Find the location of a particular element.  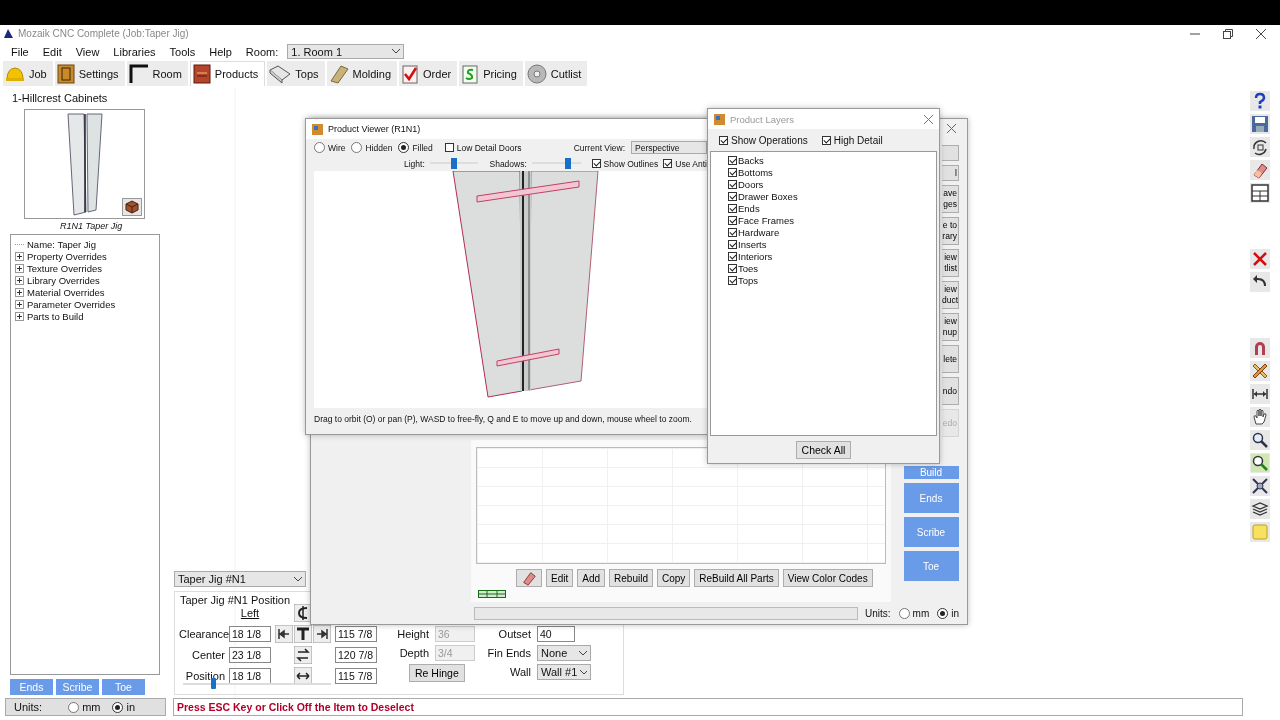

panel-icon is located at coordinates (65, 73).